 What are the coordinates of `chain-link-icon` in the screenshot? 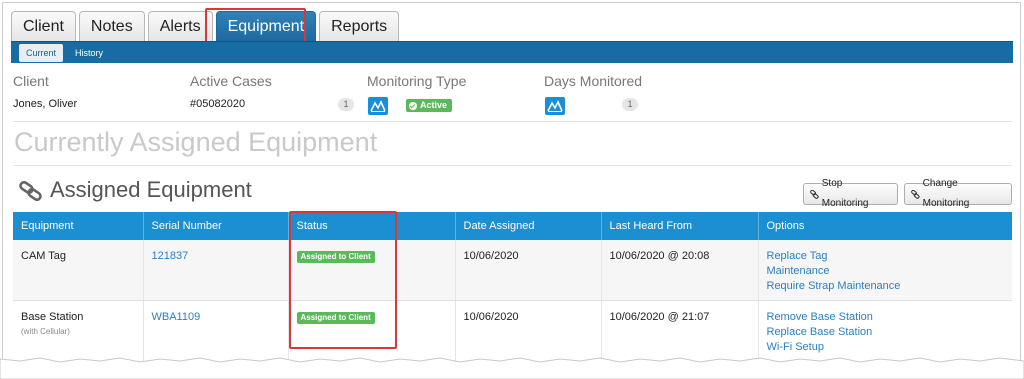 It's located at (30, 191).